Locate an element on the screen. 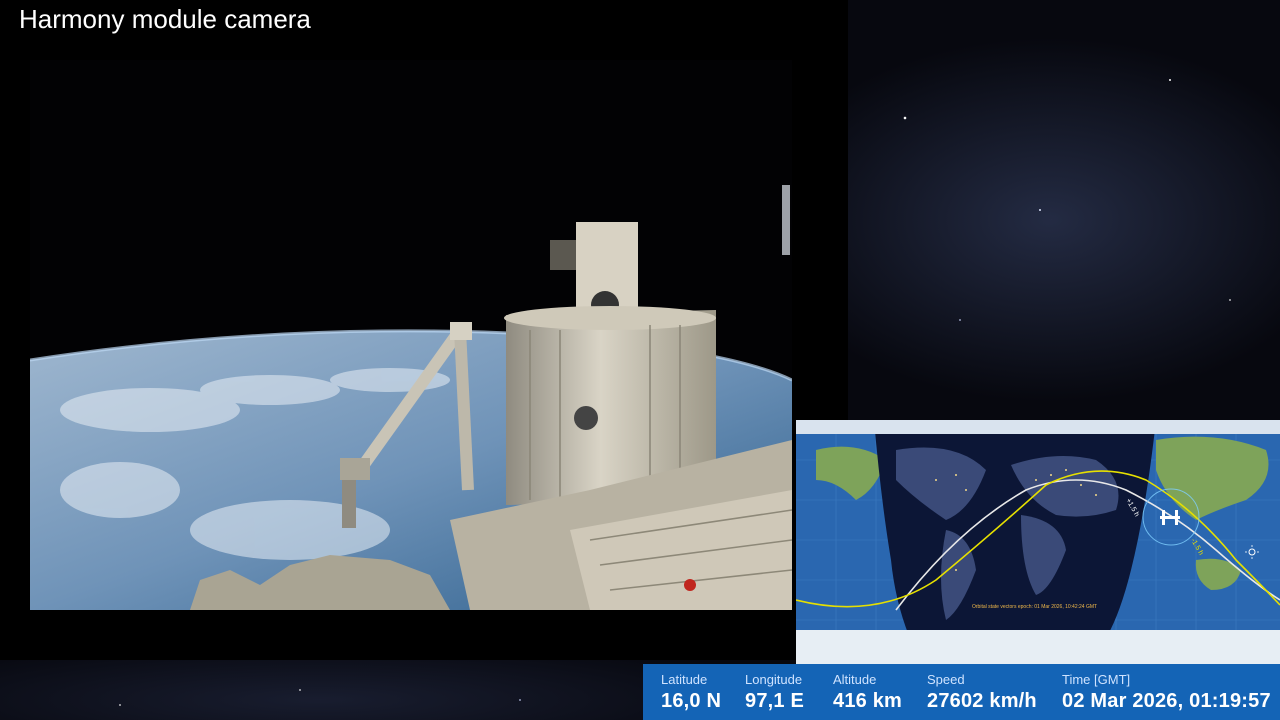 This screenshot has width=1280, height=720. latitude-value: 16,0 N is located at coordinates (691, 701).